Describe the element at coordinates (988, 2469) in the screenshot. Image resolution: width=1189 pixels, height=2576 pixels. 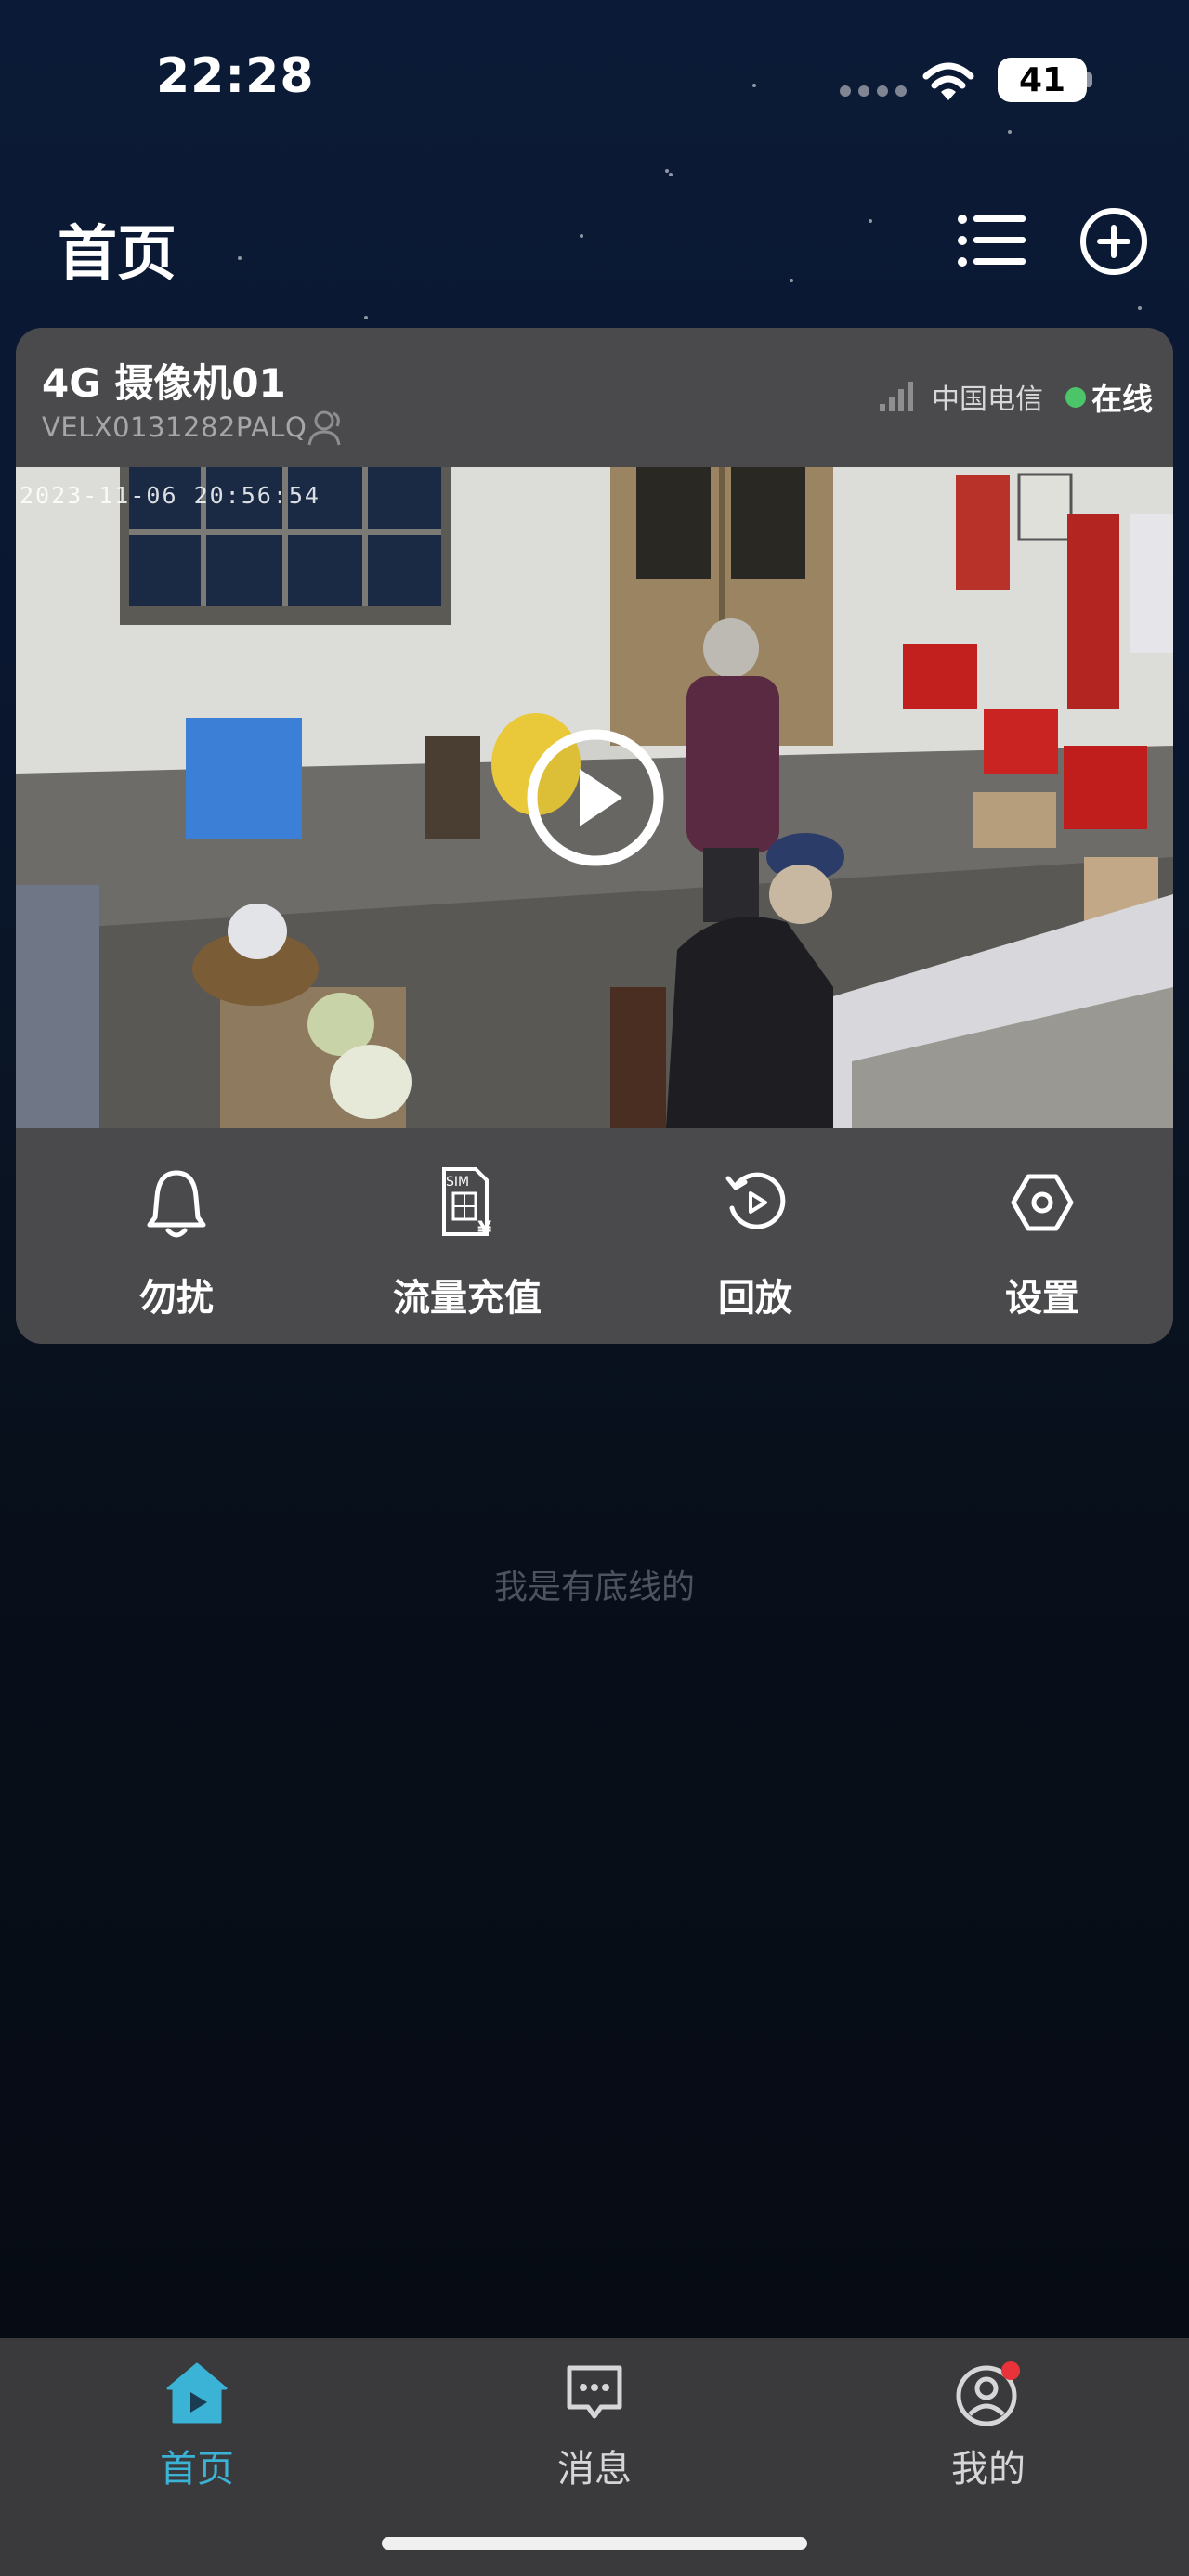
I see `tab-label: 我的` at that location.